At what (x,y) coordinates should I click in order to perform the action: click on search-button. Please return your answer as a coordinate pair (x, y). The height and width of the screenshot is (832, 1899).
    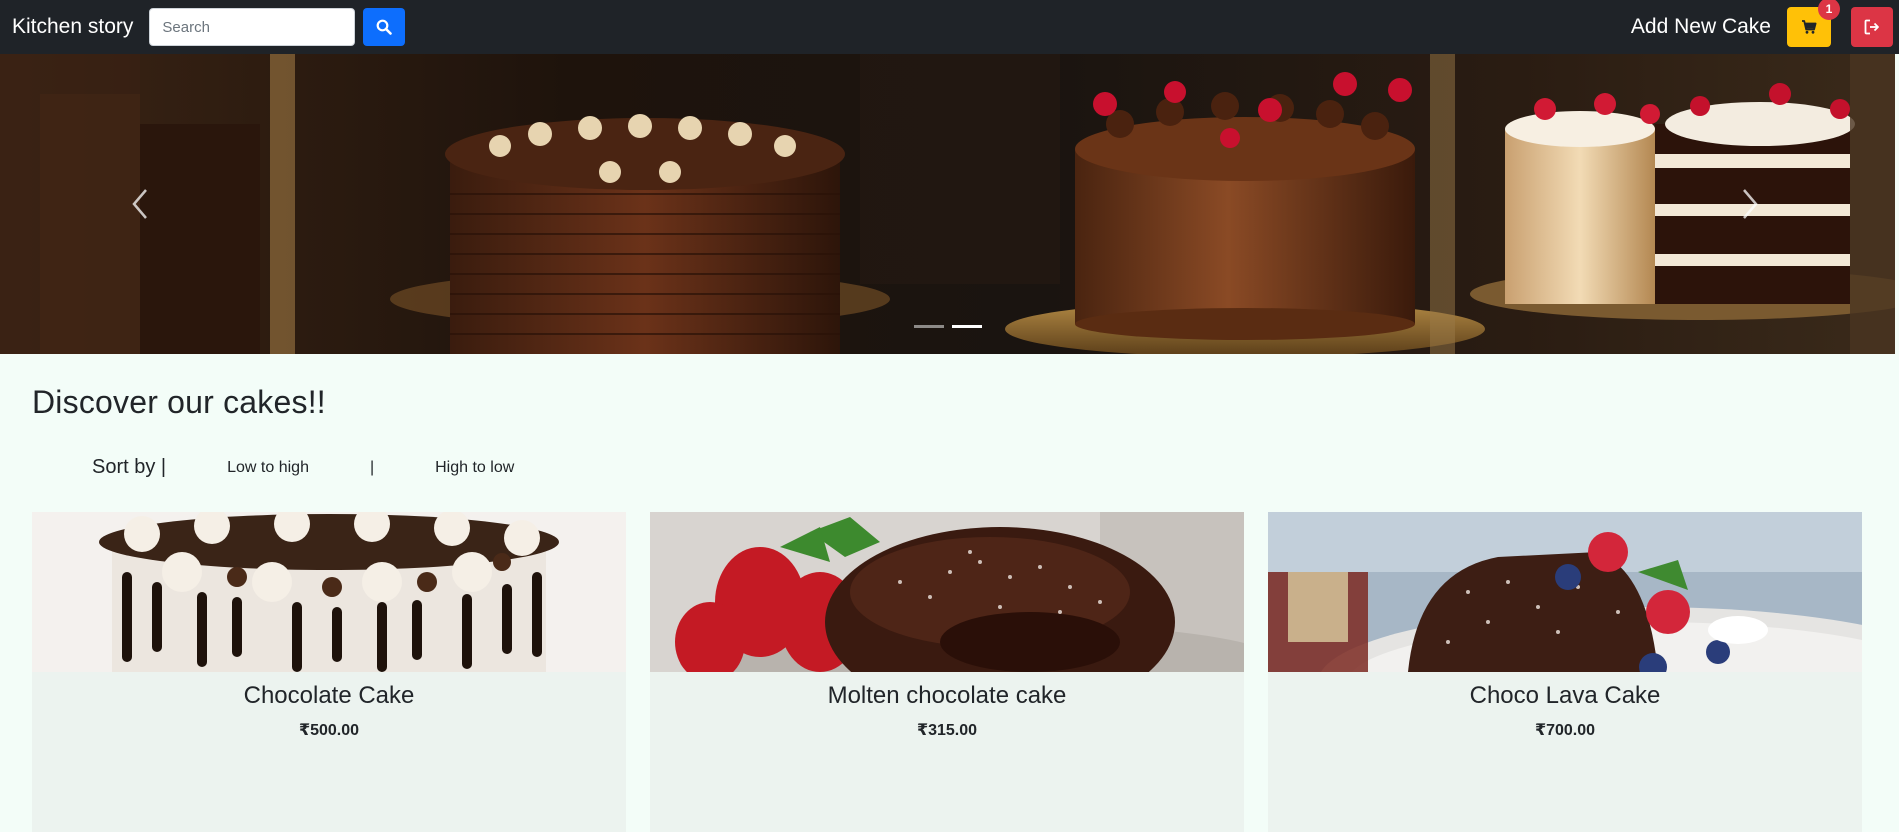
    Looking at the image, I should click on (384, 27).